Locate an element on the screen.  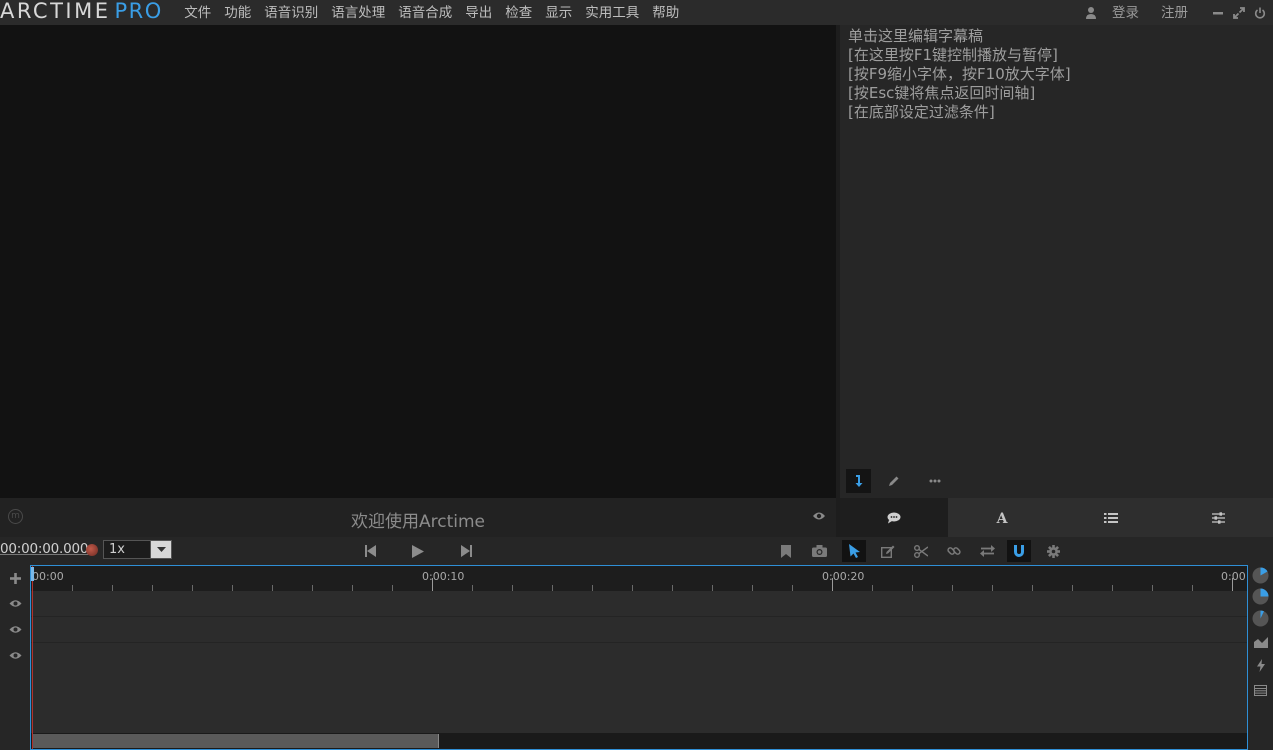
area-chart-icon is located at coordinates (1260, 642).